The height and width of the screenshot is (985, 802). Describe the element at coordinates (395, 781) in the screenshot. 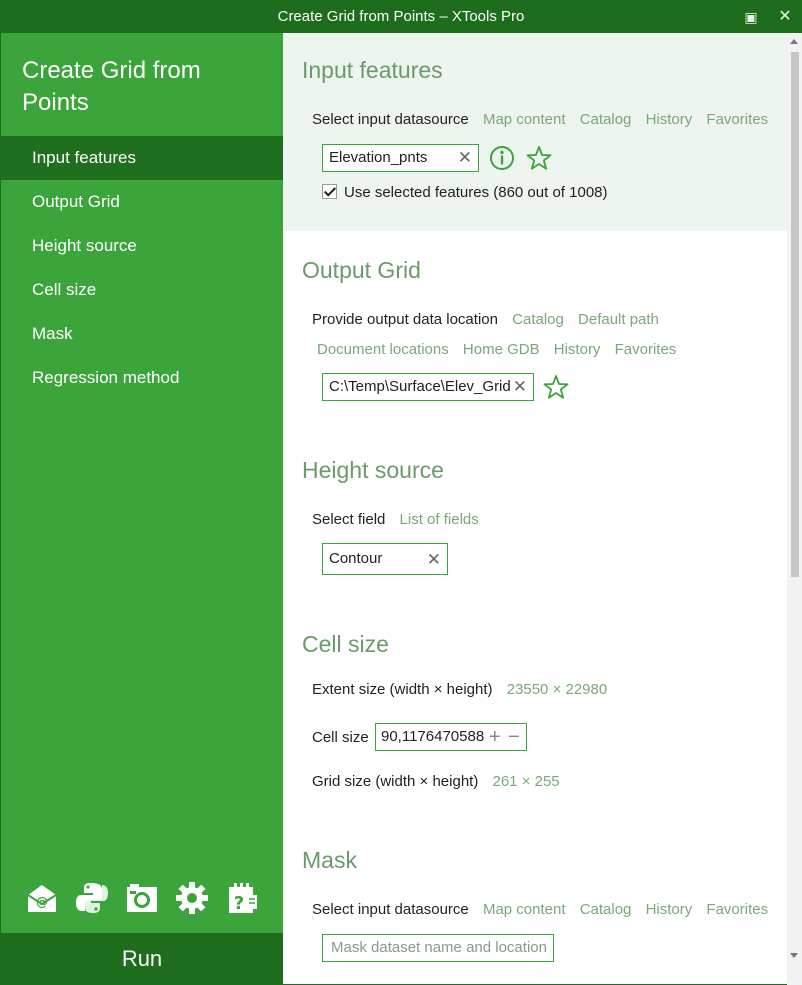

I see `grid-size-label: Grid size (width × height)` at that location.